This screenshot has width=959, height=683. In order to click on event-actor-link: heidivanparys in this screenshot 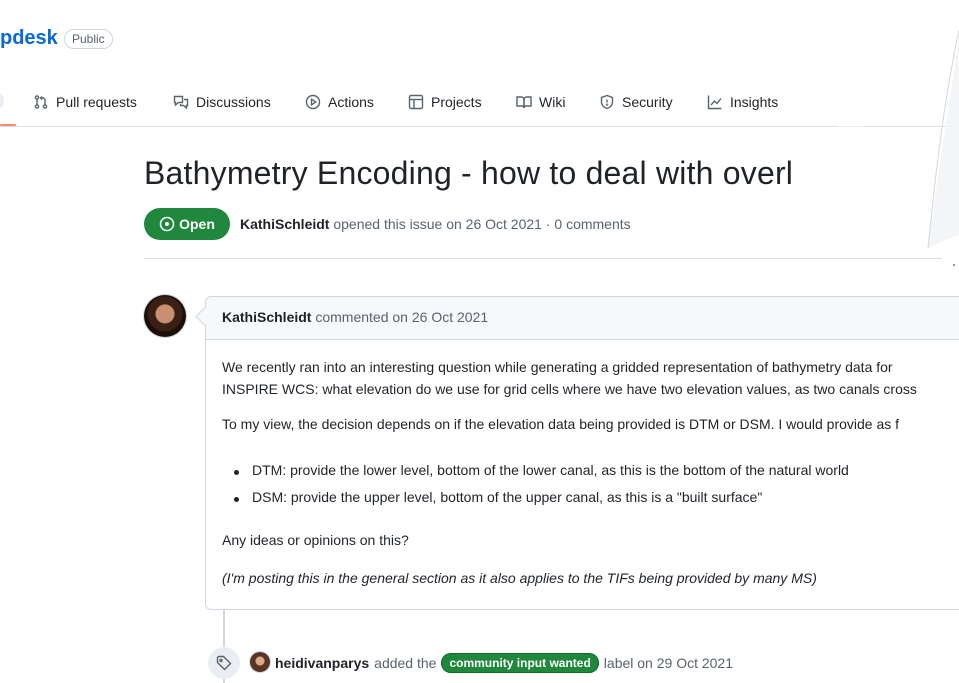, I will do `click(322, 663)`.